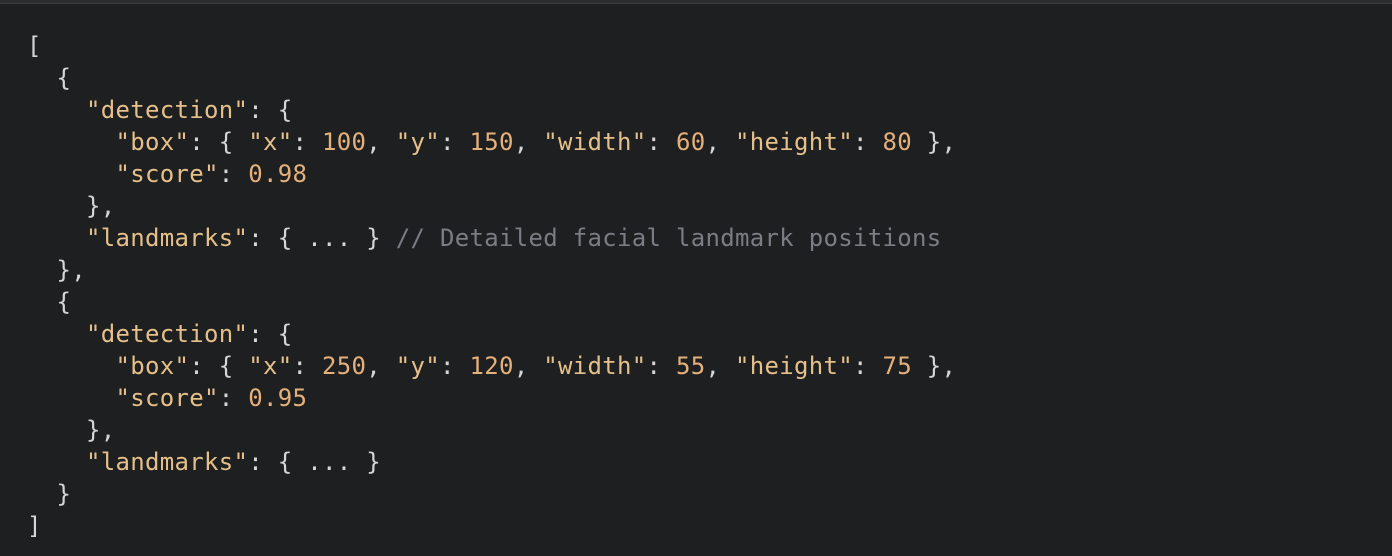 The image size is (1392, 556). What do you see at coordinates (668, 238) in the screenshot?
I see `code-comment: // Detailed facial landmark positions` at bounding box center [668, 238].